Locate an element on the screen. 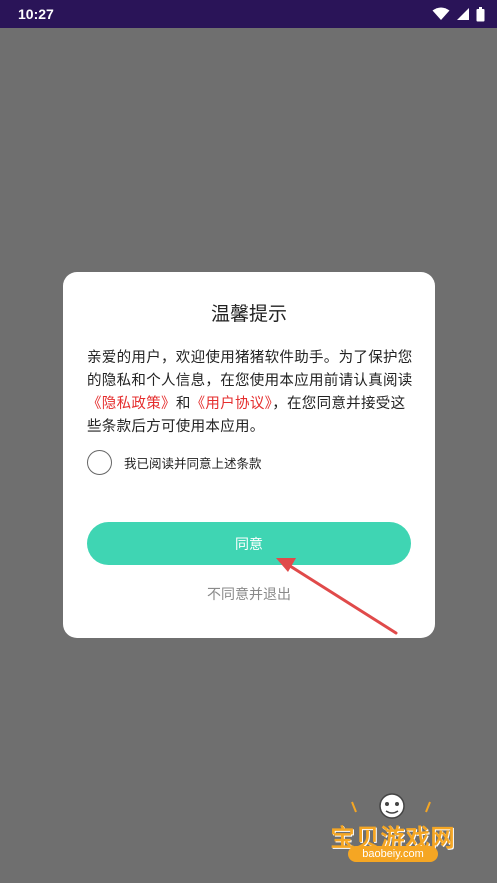 The image size is (497, 883). watermark-url: baobeiy.com is located at coordinates (393, 854).